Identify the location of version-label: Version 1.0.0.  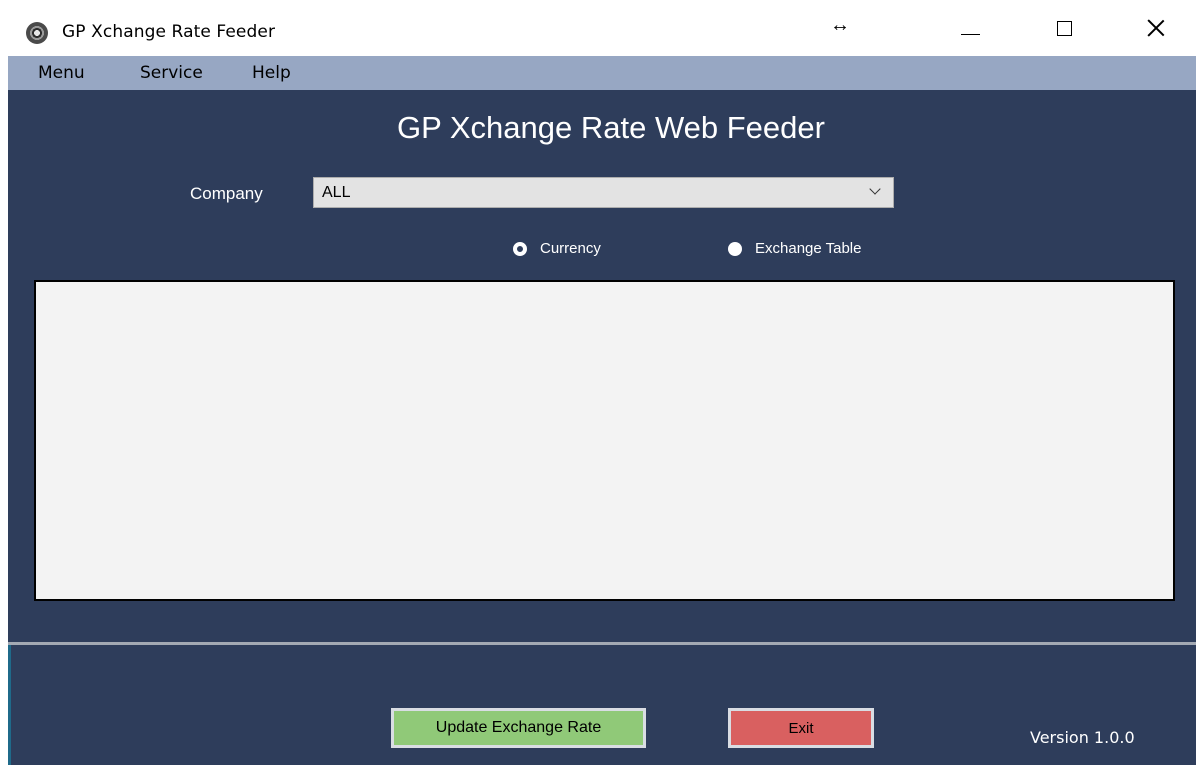
(1082, 737).